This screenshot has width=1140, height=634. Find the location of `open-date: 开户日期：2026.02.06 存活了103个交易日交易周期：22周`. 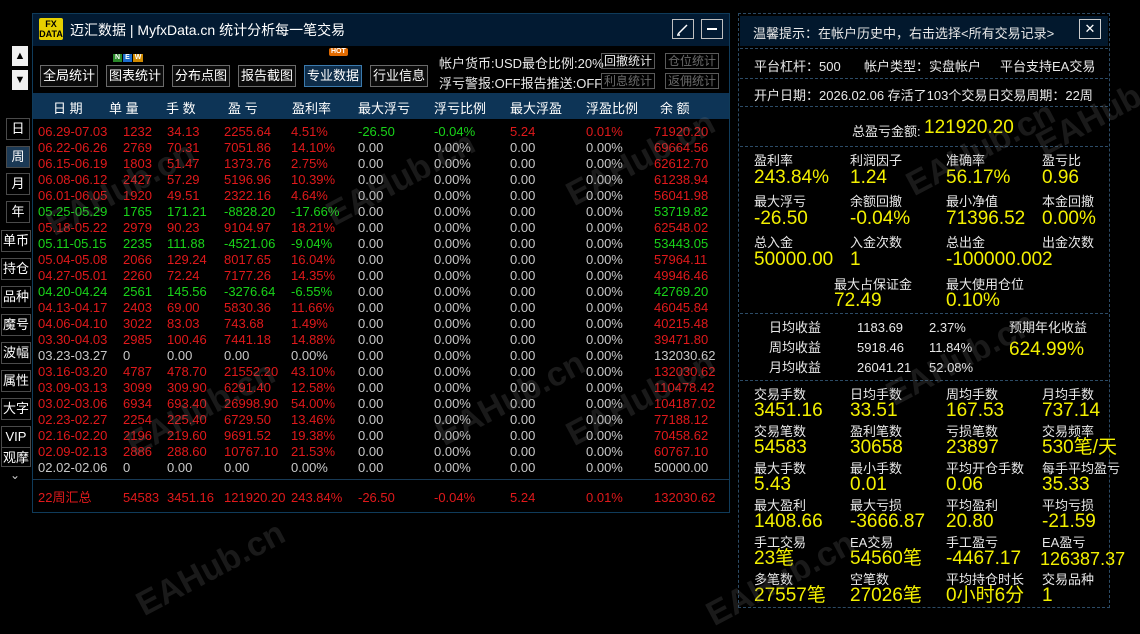

open-date: 开户日期：2026.02.06 存活了103个交易日交易周期：22周 is located at coordinates (923, 95).